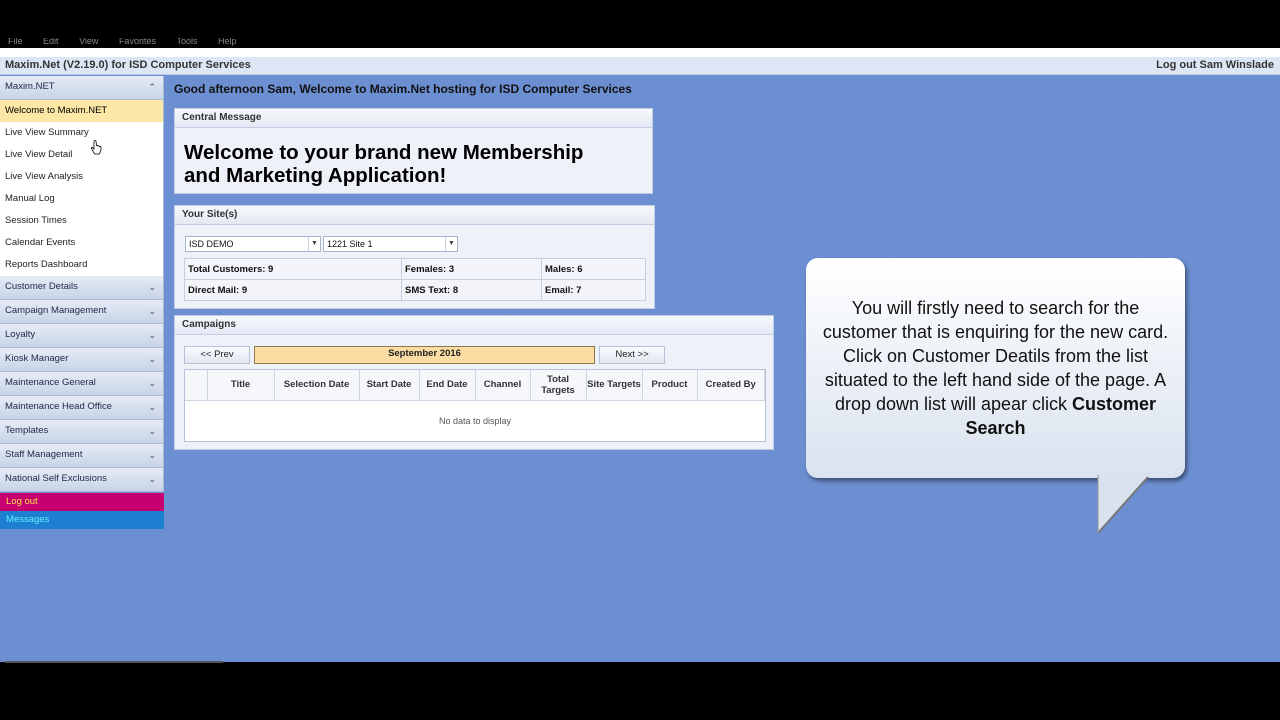 The width and height of the screenshot is (1280, 720). What do you see at coordinates (217, 355) in the screenshot?
I see `prev-month-button: << Prev` at bounding box center [217, 355].